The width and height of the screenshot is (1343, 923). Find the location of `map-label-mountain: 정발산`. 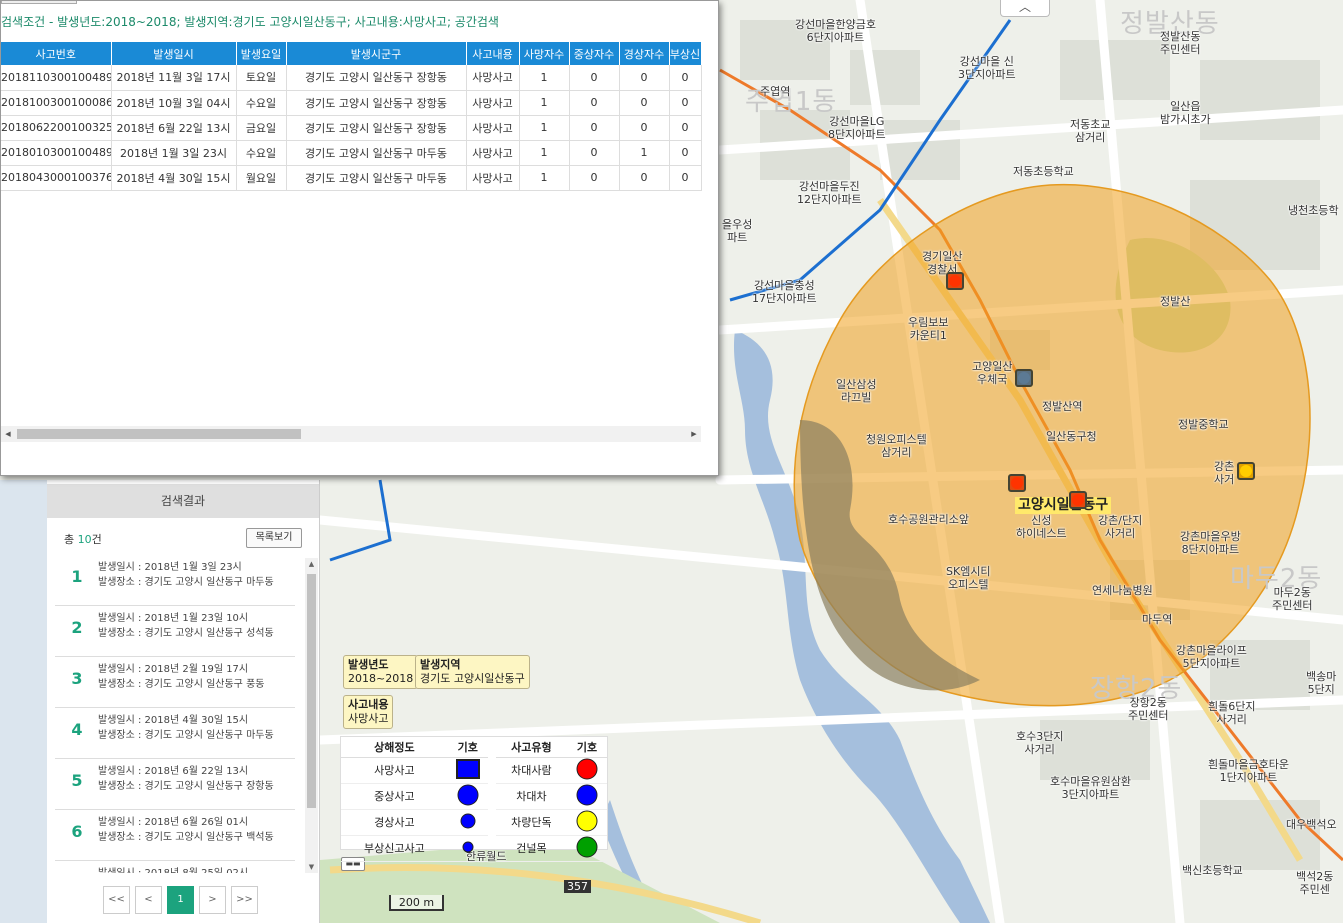

map-label-mountain: 정발산 is located at coordinates (1175, 301).